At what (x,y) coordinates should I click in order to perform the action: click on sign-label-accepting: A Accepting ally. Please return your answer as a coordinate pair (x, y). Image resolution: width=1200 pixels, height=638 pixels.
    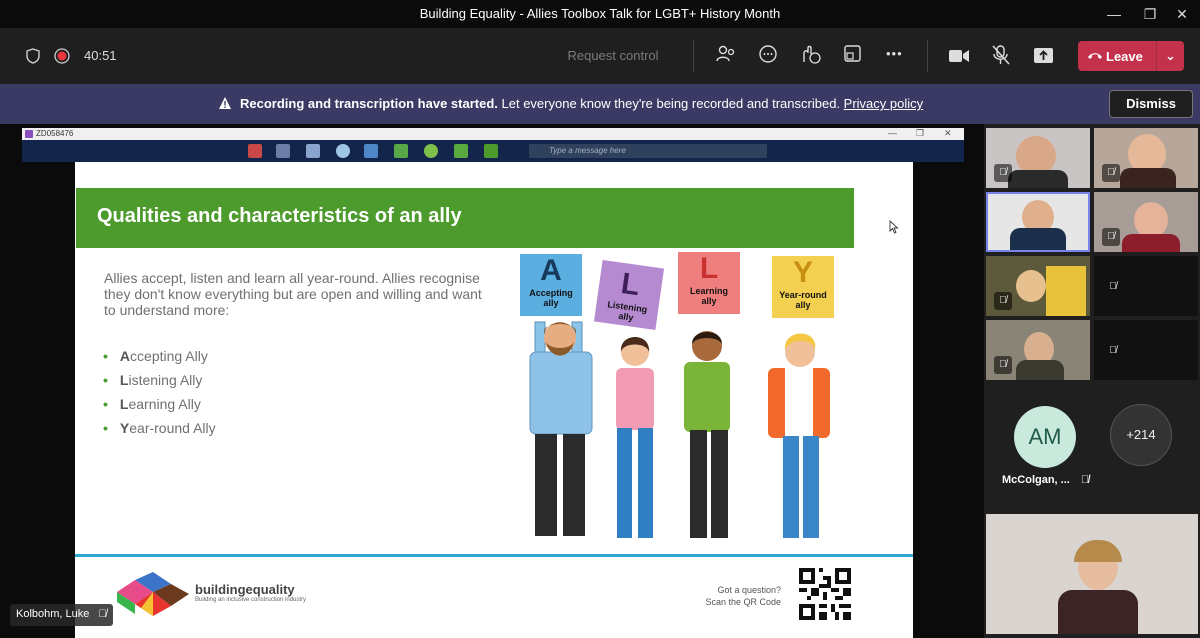
    Looking at the image, I should click on (551, 281).